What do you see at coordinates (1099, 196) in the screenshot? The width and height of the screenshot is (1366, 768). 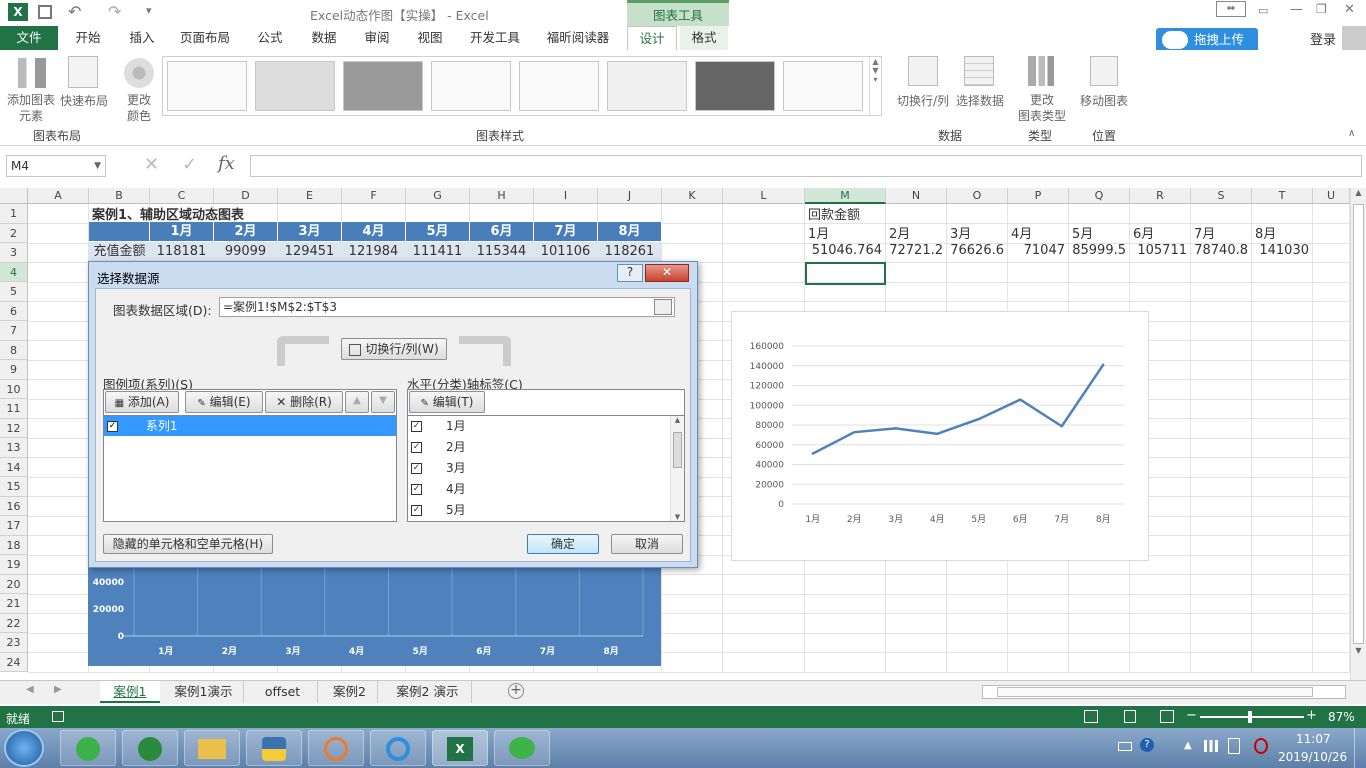 I see `column-header: Q` at bounding box center [1099, 196].